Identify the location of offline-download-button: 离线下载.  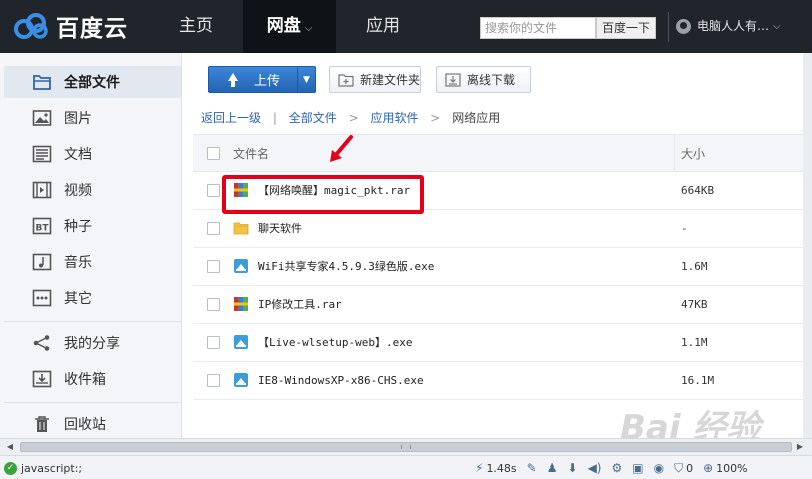
(483, 79).